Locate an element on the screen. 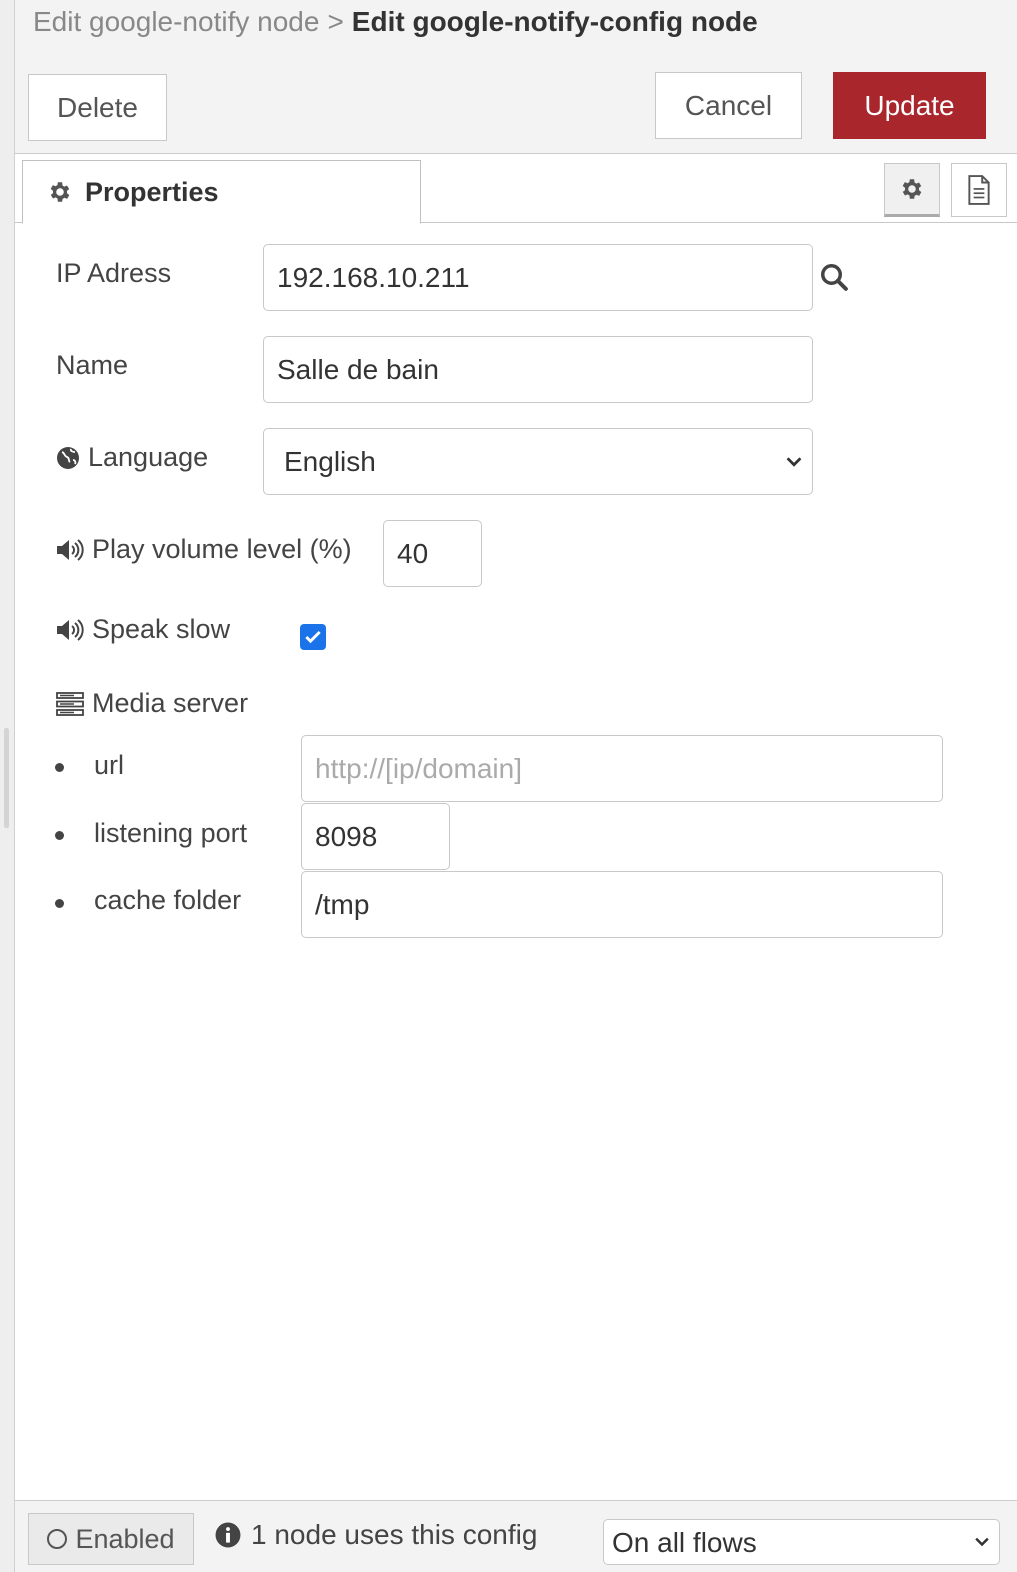  server-icon is located at coordinates (70, 703).